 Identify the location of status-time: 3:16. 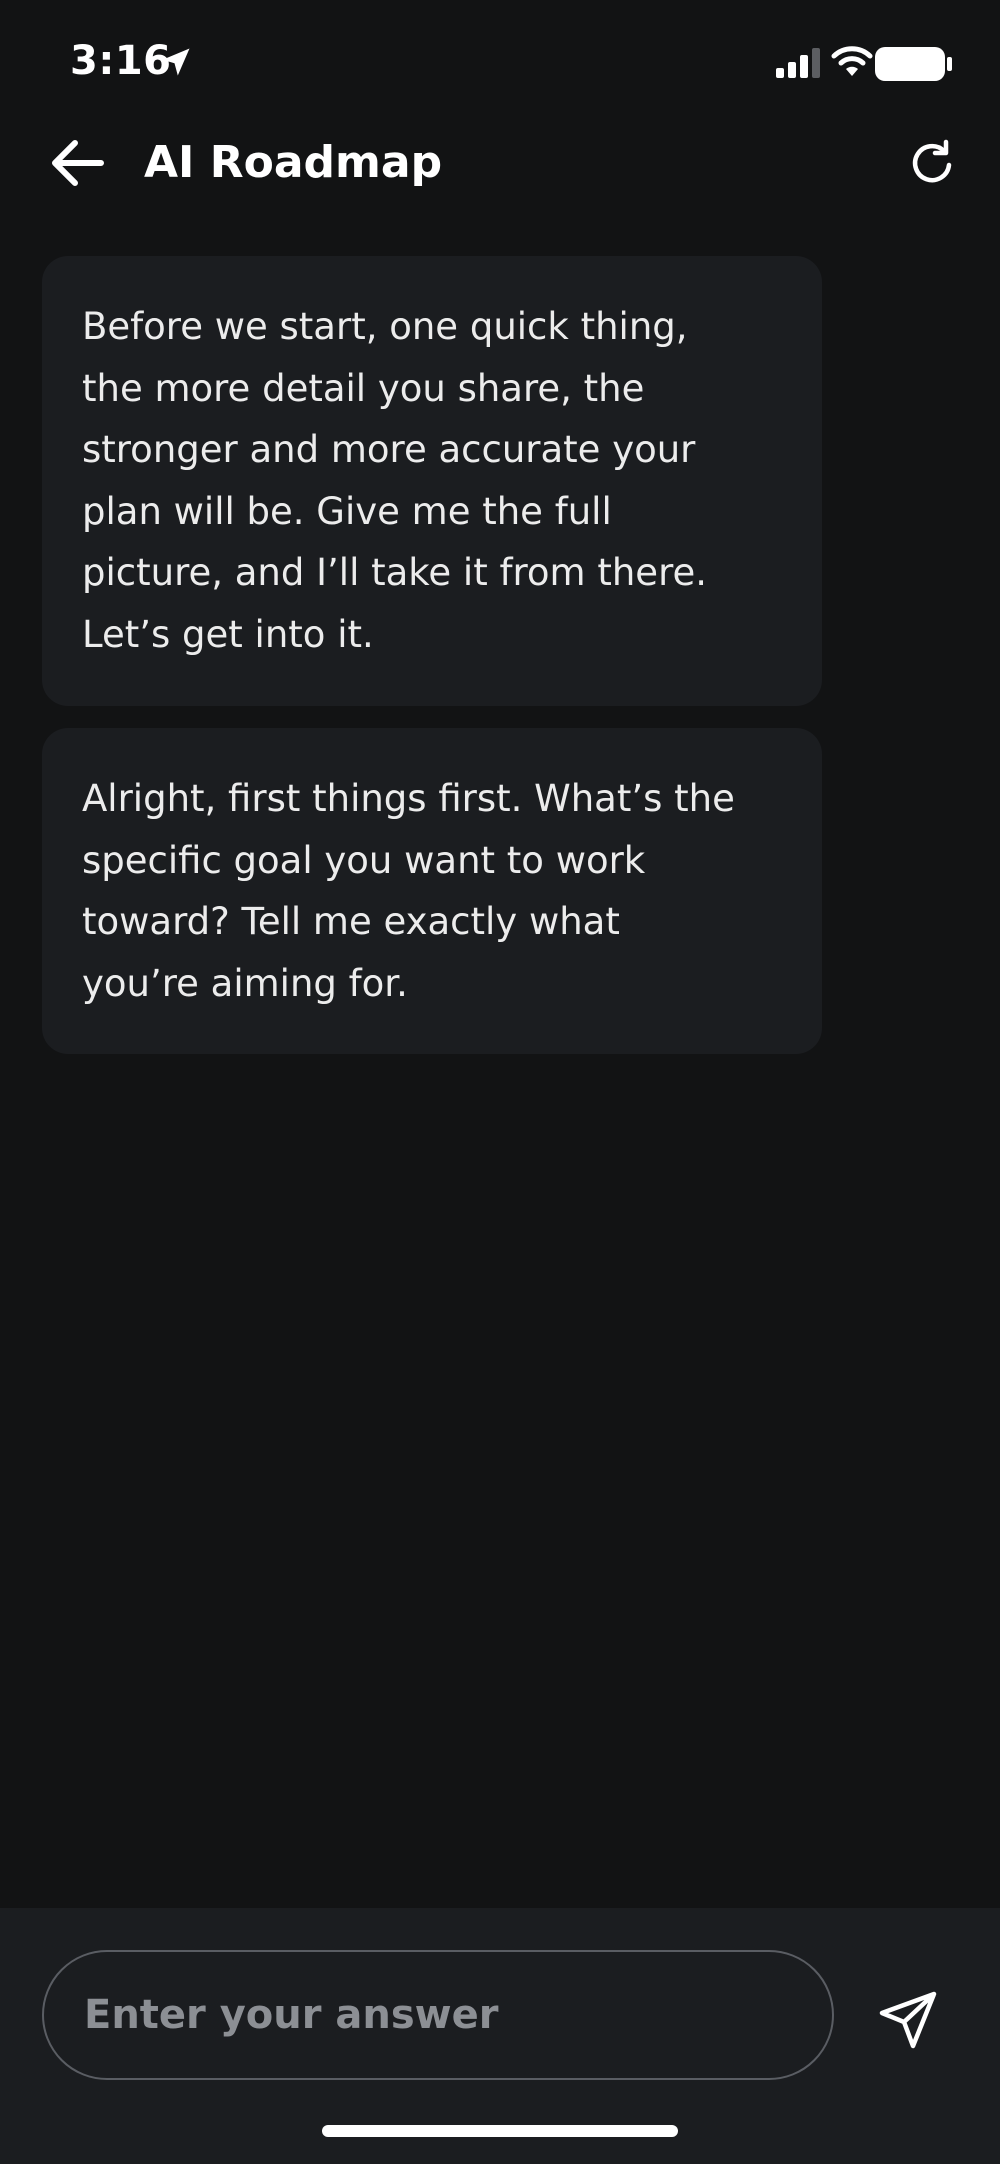
(121, 61).